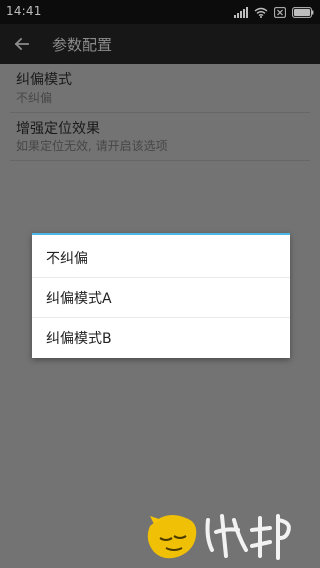 Image resolution: width=320 pixels, height=568 pixels. What do you see at coordinates (280, 12) in the screenshot?
I see `sim-x-icon` at bounding box center [280, 12].